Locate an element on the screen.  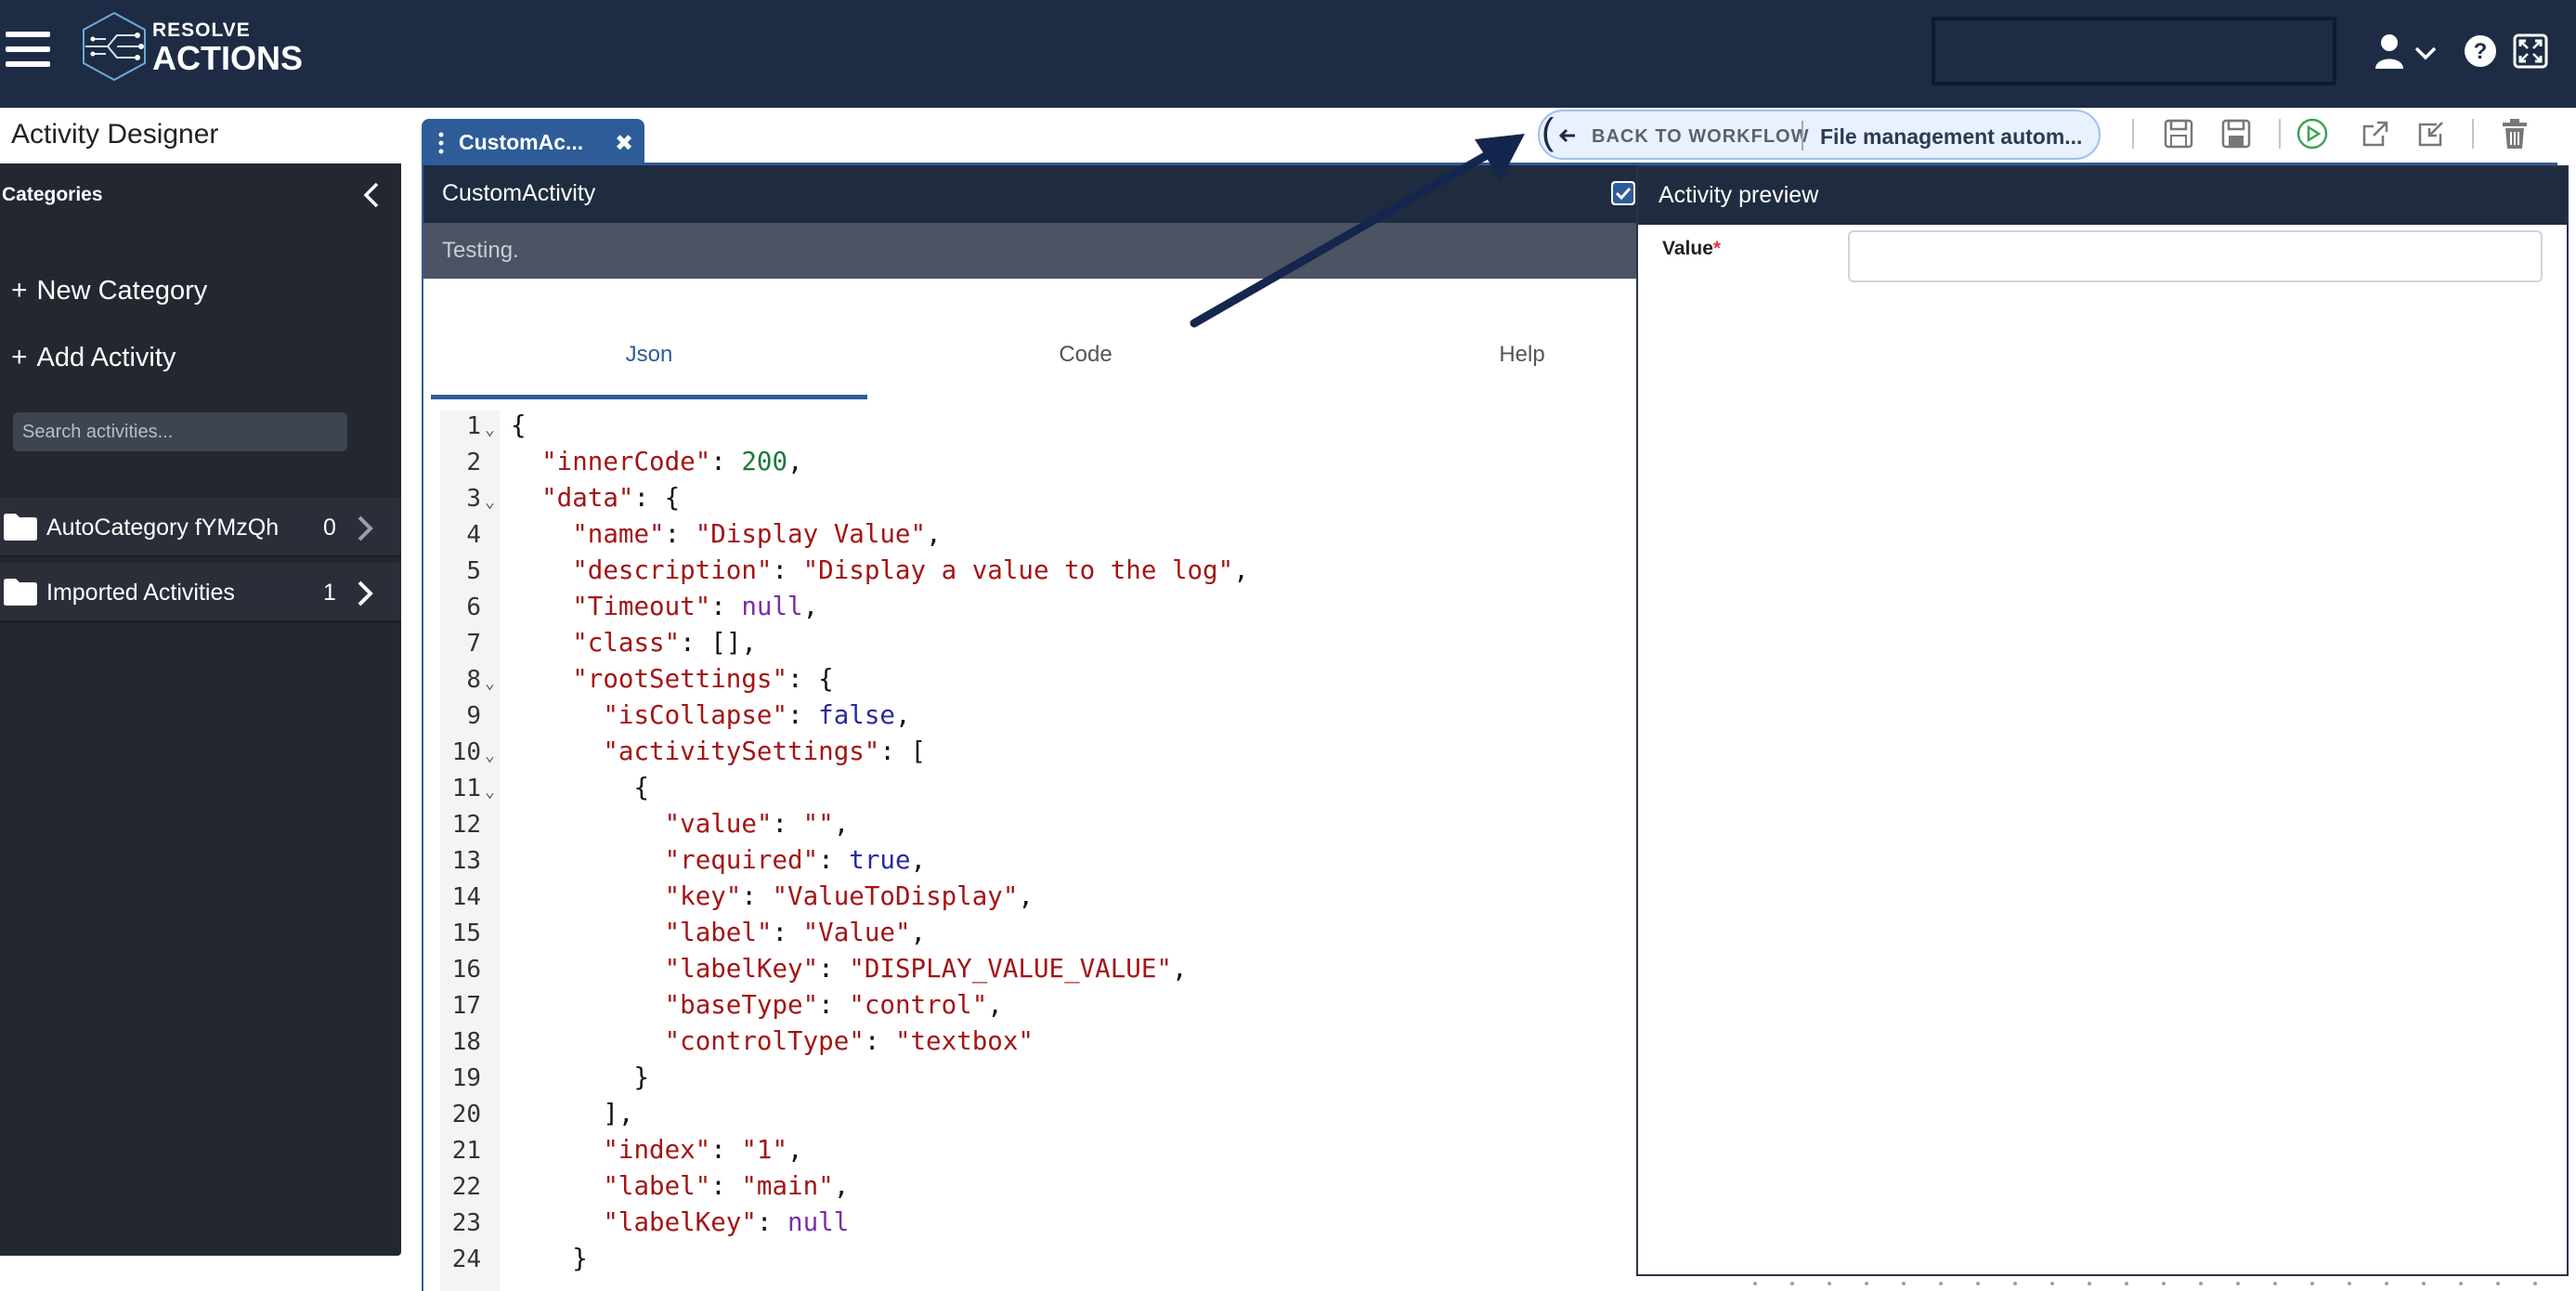
drag-handle-icon is located at coordinates (441, 143).